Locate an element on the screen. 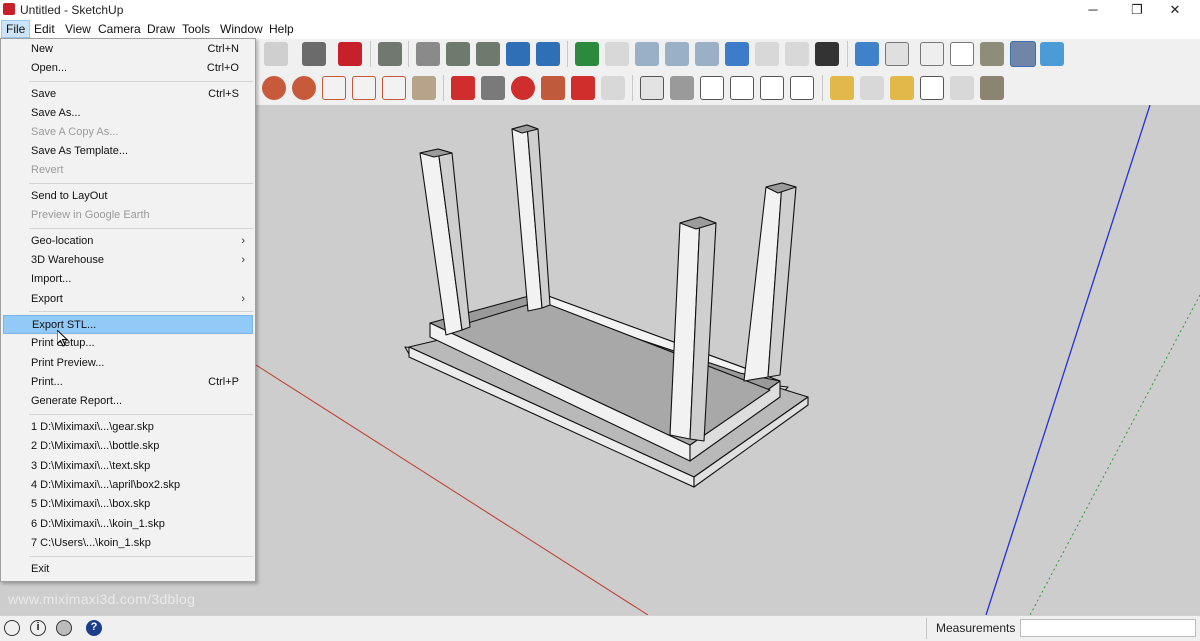 The width and height of the screenshot is (1200, 641). three-point-arc-icon is located at coordinates (394, 88).